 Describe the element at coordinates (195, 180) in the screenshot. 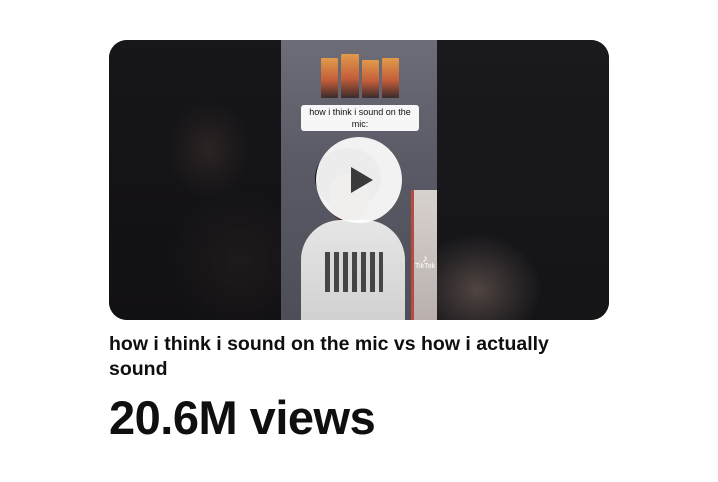

I see `blurred-background-left` at that location.